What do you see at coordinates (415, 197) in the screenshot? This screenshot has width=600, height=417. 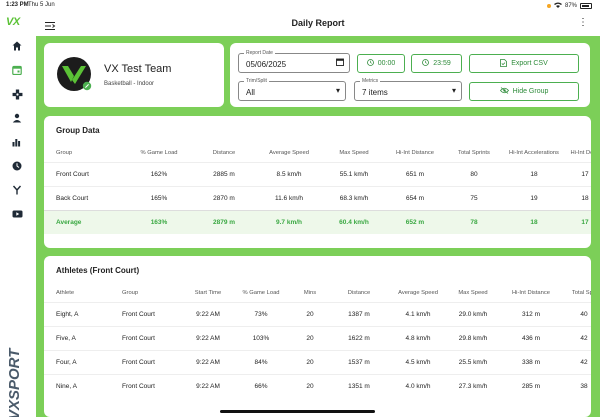 I see `table-cell: 654 m` at bounding box center [415, 197].